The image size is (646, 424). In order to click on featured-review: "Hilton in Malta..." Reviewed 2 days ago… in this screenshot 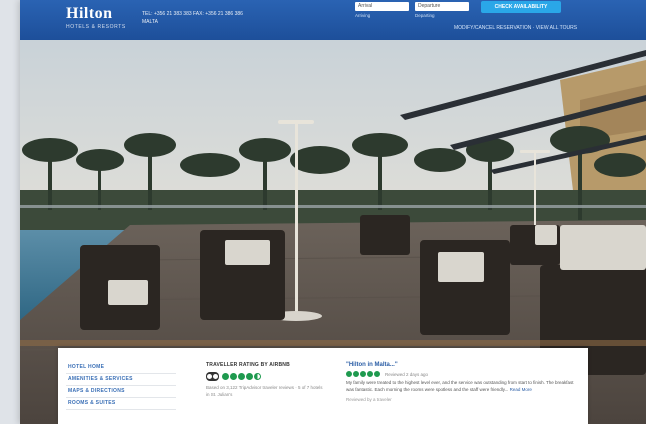, I will do `click(463, 382)`.